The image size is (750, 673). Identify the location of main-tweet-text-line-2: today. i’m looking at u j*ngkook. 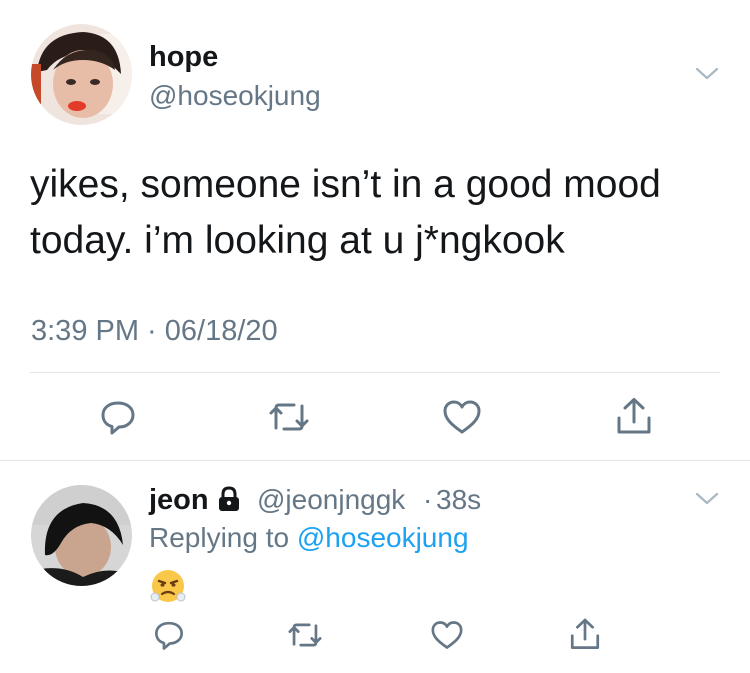
(297, 240).